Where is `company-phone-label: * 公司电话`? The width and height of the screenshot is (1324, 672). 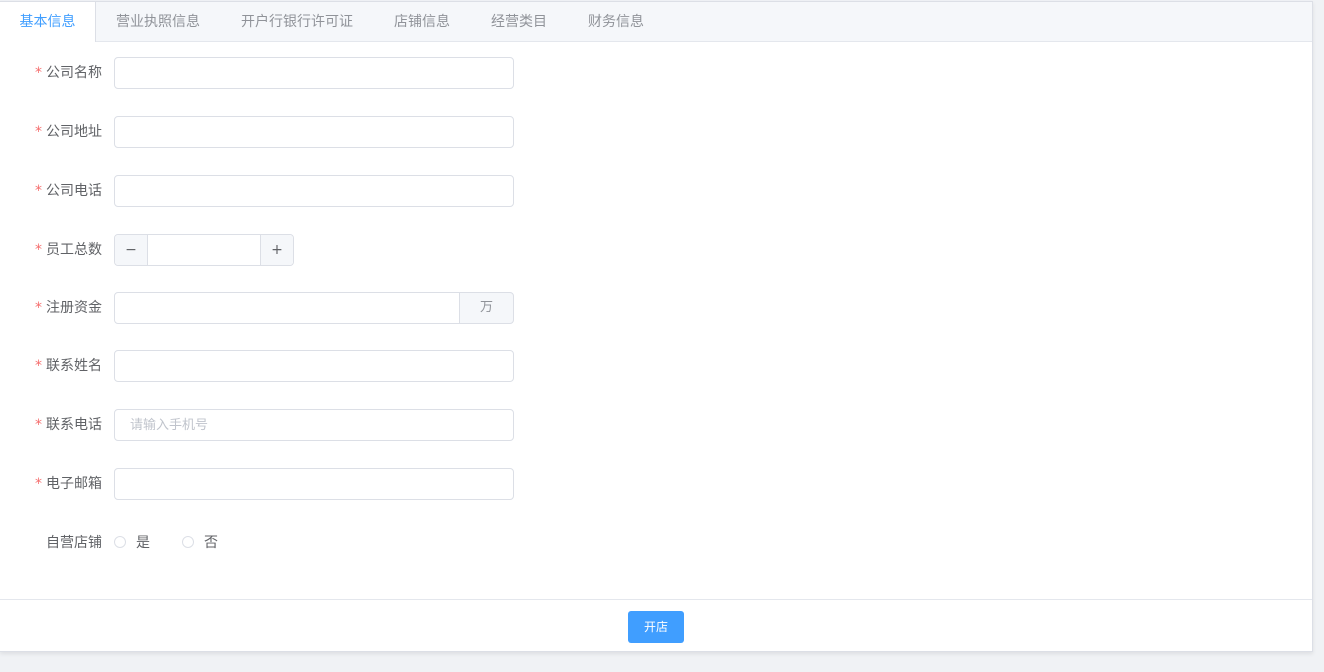
company-phone-label: * 公司电话 is located at coordinates (51, 191).